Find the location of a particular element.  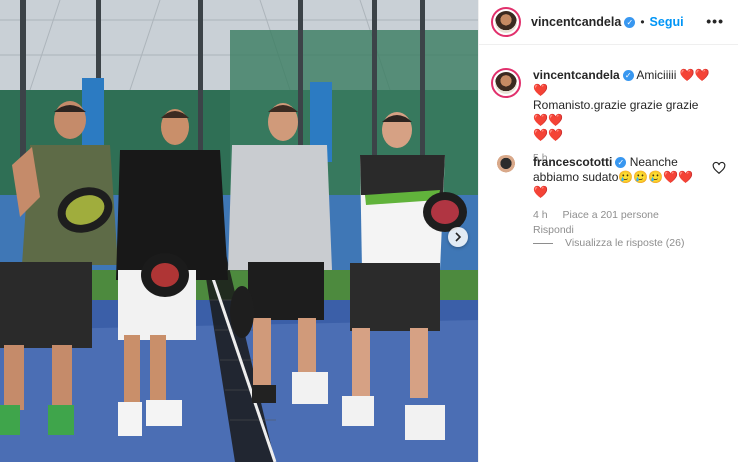

comment-likes: Piace a 201 persone is located at coordinates (611, 215).